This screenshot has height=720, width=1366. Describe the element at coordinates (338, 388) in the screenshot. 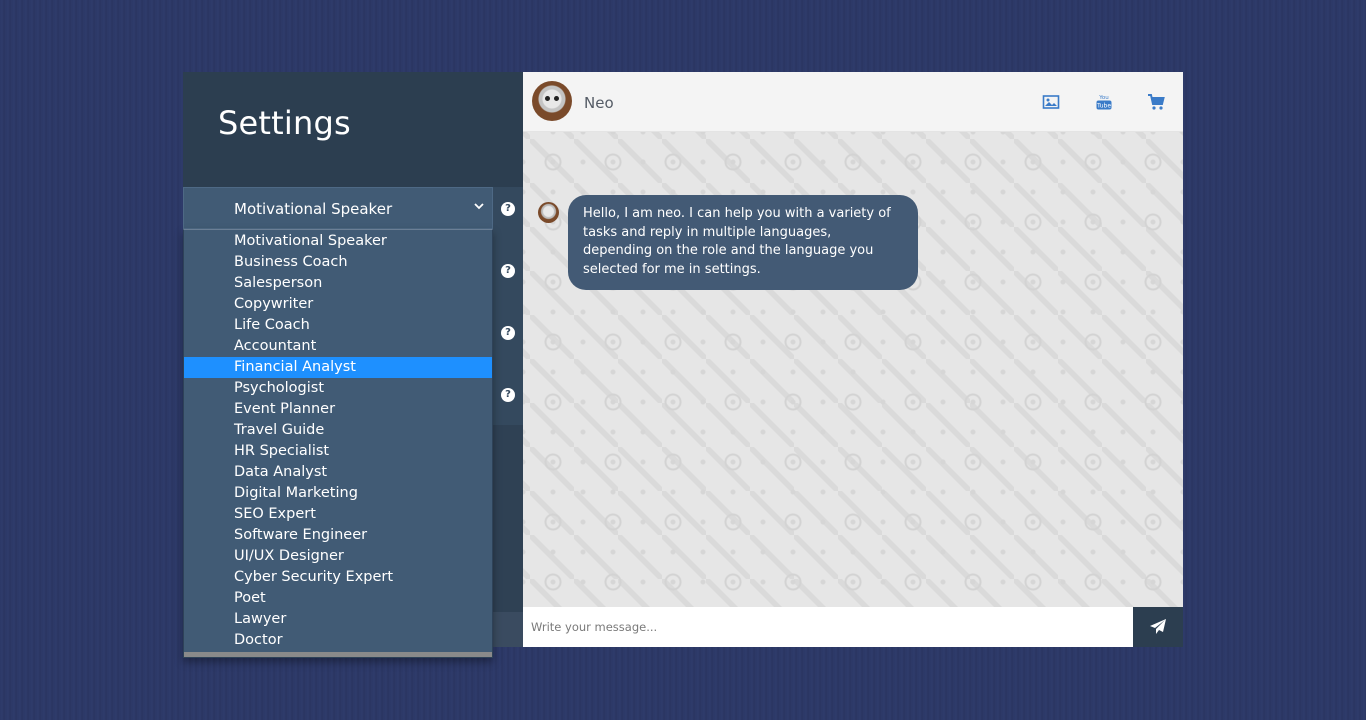

I see `role-option: Psychologist` at that location.